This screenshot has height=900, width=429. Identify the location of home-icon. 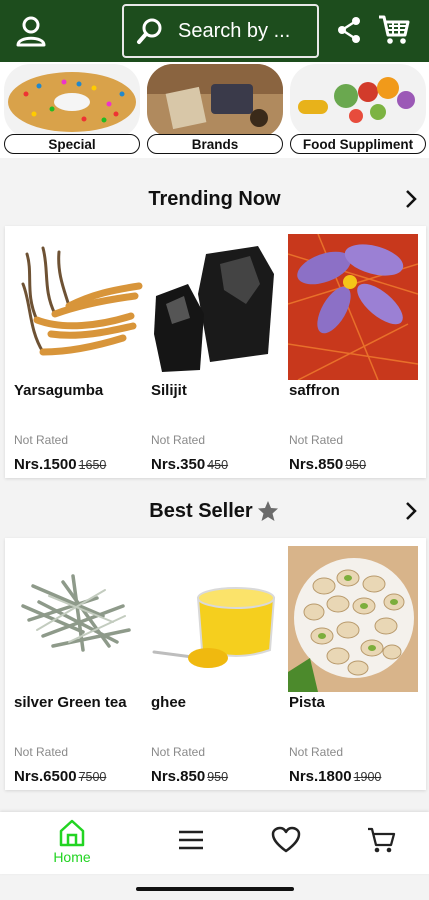
(72, 833).